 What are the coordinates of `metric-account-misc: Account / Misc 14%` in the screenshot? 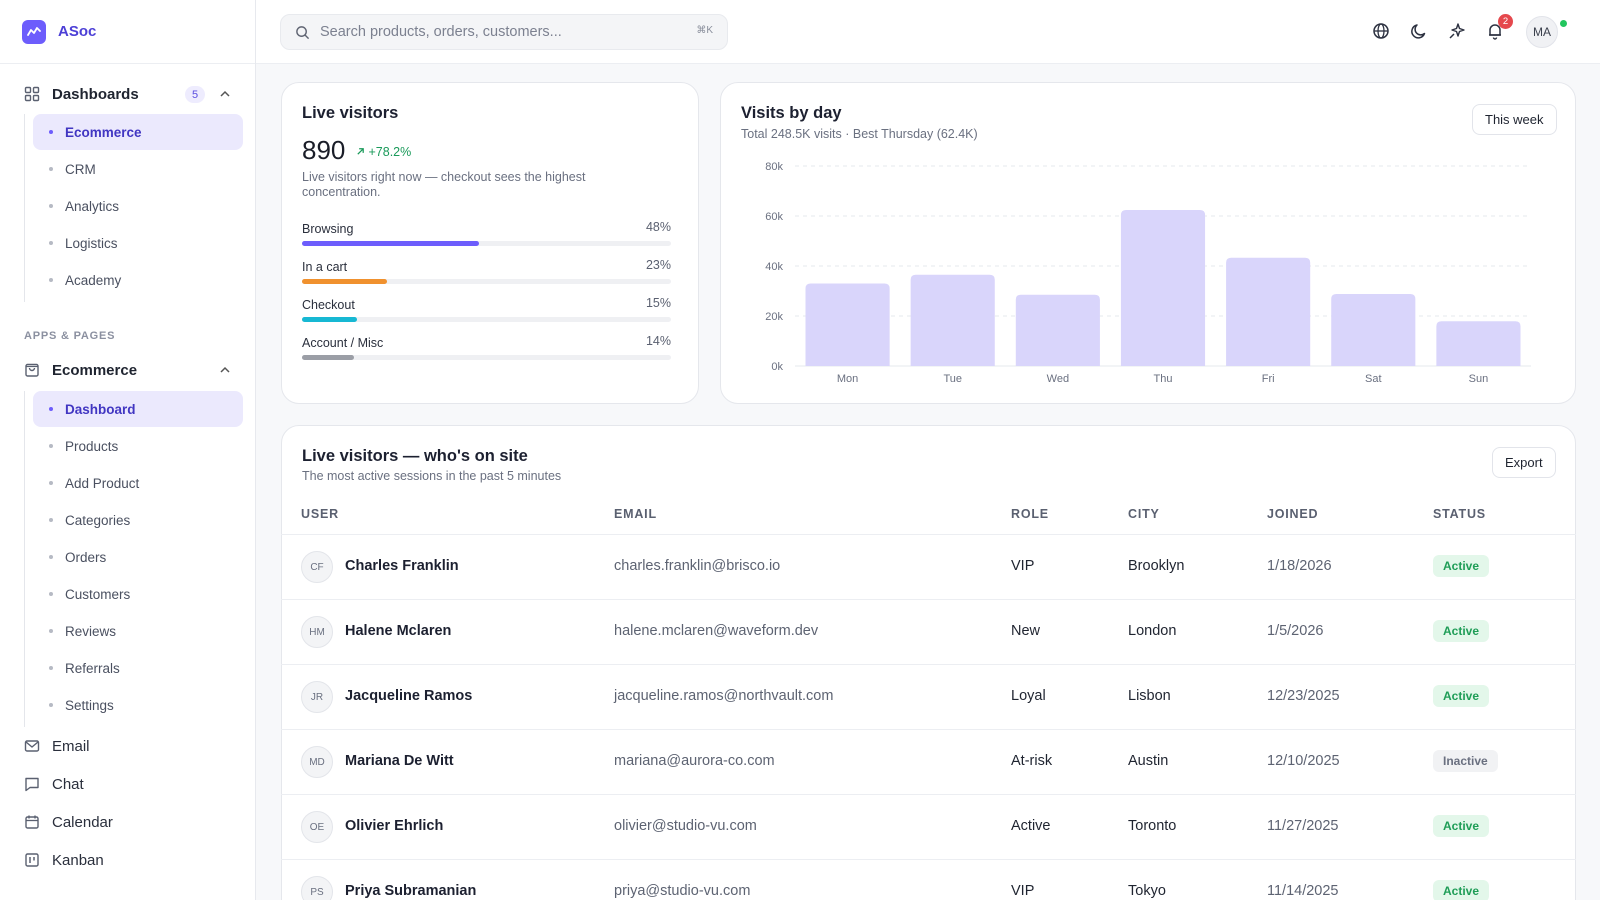 It's located at (486, 347).